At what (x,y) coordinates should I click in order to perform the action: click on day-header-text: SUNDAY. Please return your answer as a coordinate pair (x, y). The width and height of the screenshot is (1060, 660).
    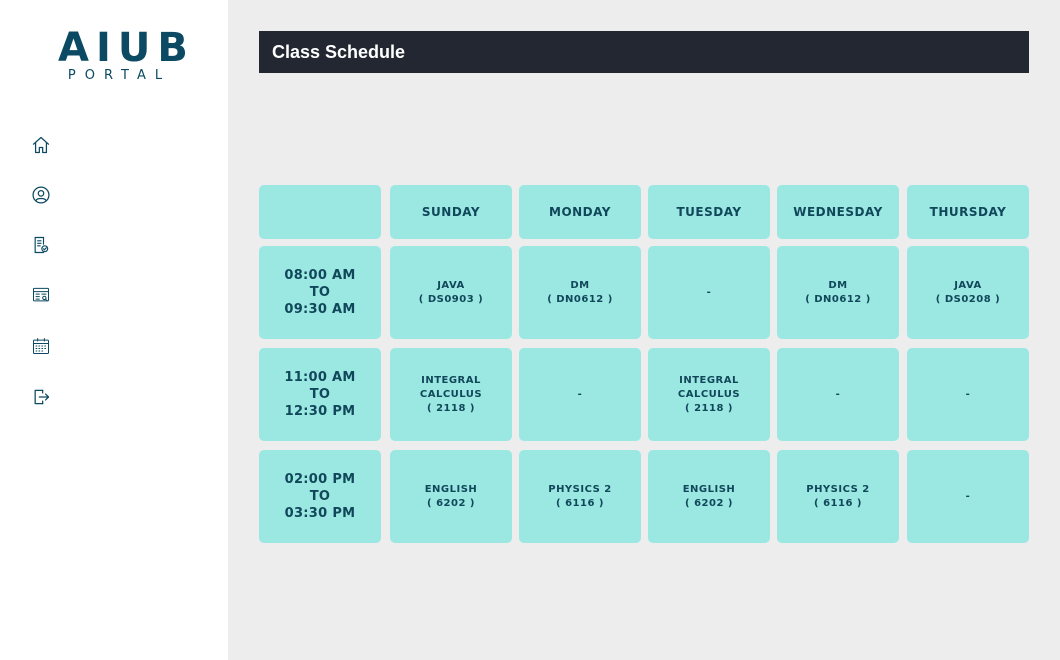
    Looking at the image, I should click on (451, 212).